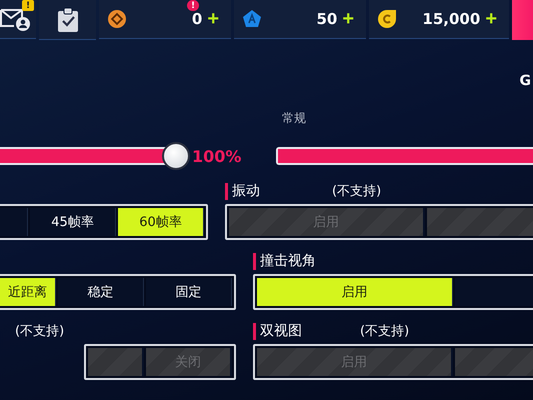 This screenshot has width=533, height=400. I want to click on mail-profile-icon, so click(16, 19).